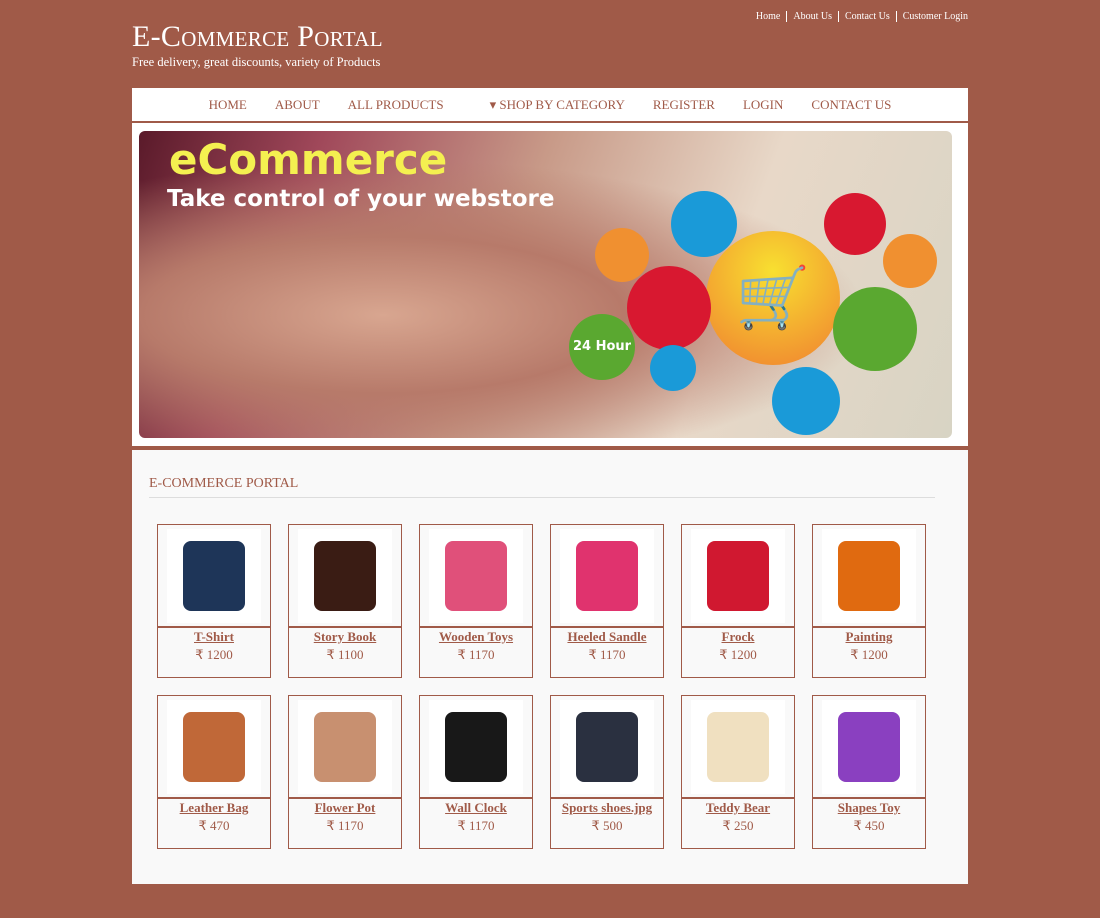 Image resolution: width=1100 pixels, height=918 pixels. I want to click on product-card: Sports shoes.jpg ₹ 500, so click(607, 772).